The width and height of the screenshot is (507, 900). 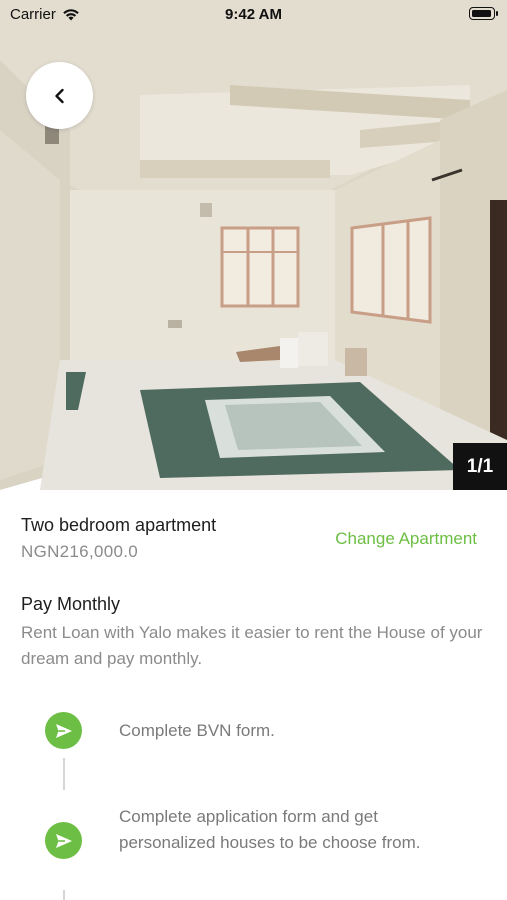 I want to click on battery-icon, so click(x=483, y=13).